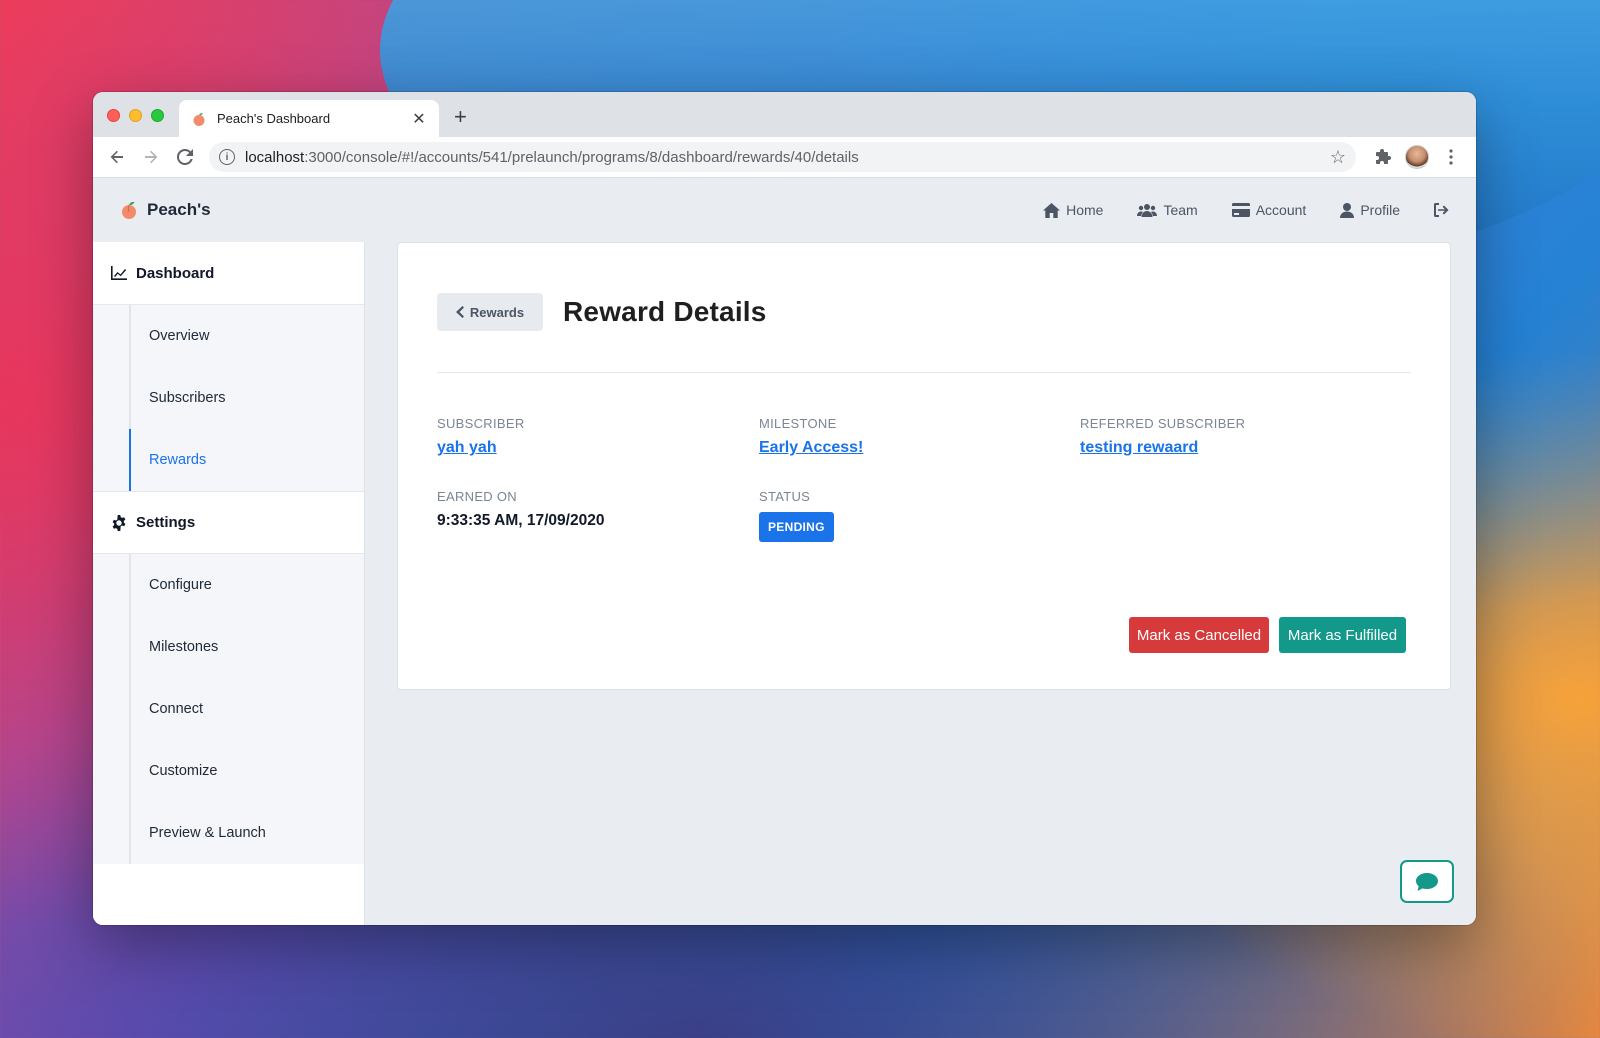 The width and height of the screenshot is (1600, 1038). Describe the element at coordinates (481, 436) in the screenshot. I see `subscriber-field: SUBSCRIBER yah yah` at that location.